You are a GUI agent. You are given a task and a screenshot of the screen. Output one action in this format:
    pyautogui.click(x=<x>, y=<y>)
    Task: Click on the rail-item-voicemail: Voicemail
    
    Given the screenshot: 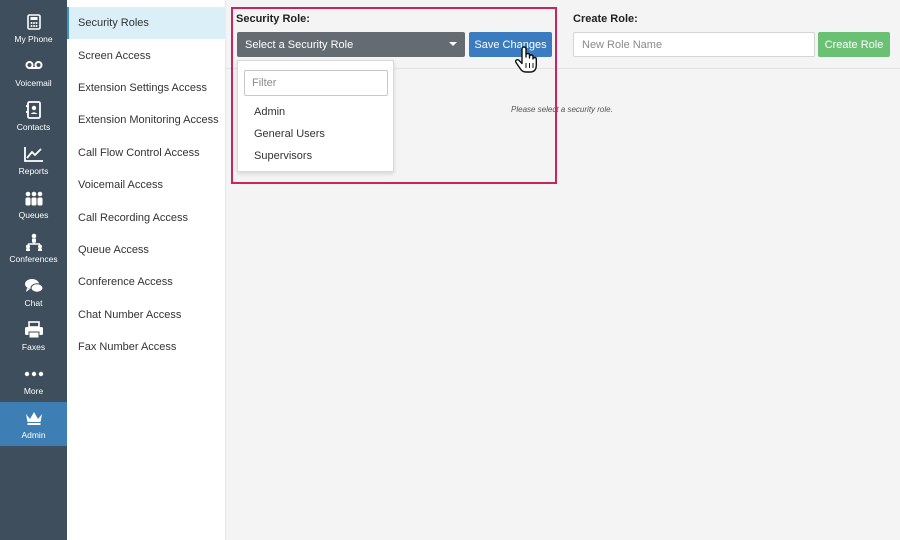 What is the action you would take?
    pyautogui.click(x=33, y=72)
    